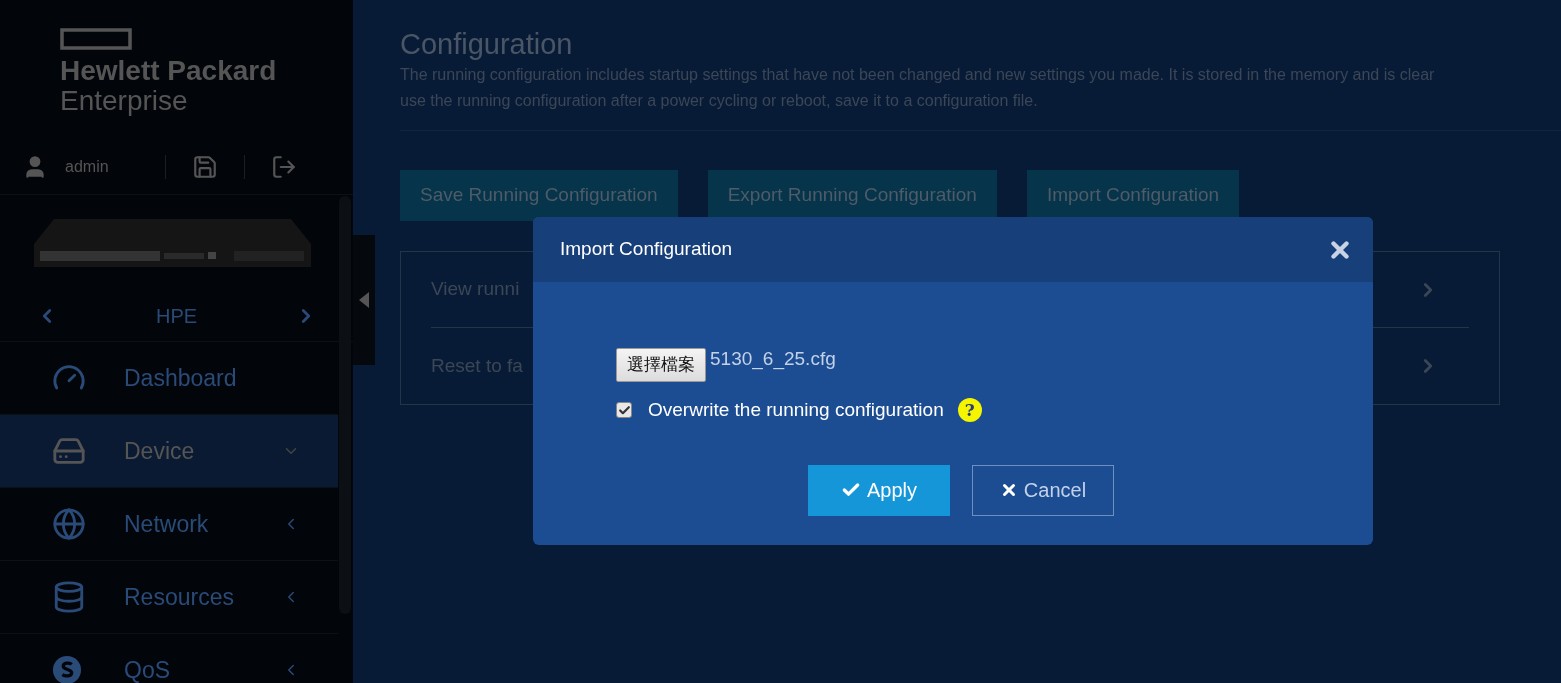 The height and width of the screenshot is (683, 1561). Describe the element at coordinates (169, 71) in the screenshot. I see `logo-text: Hewlett Packard` at that location.